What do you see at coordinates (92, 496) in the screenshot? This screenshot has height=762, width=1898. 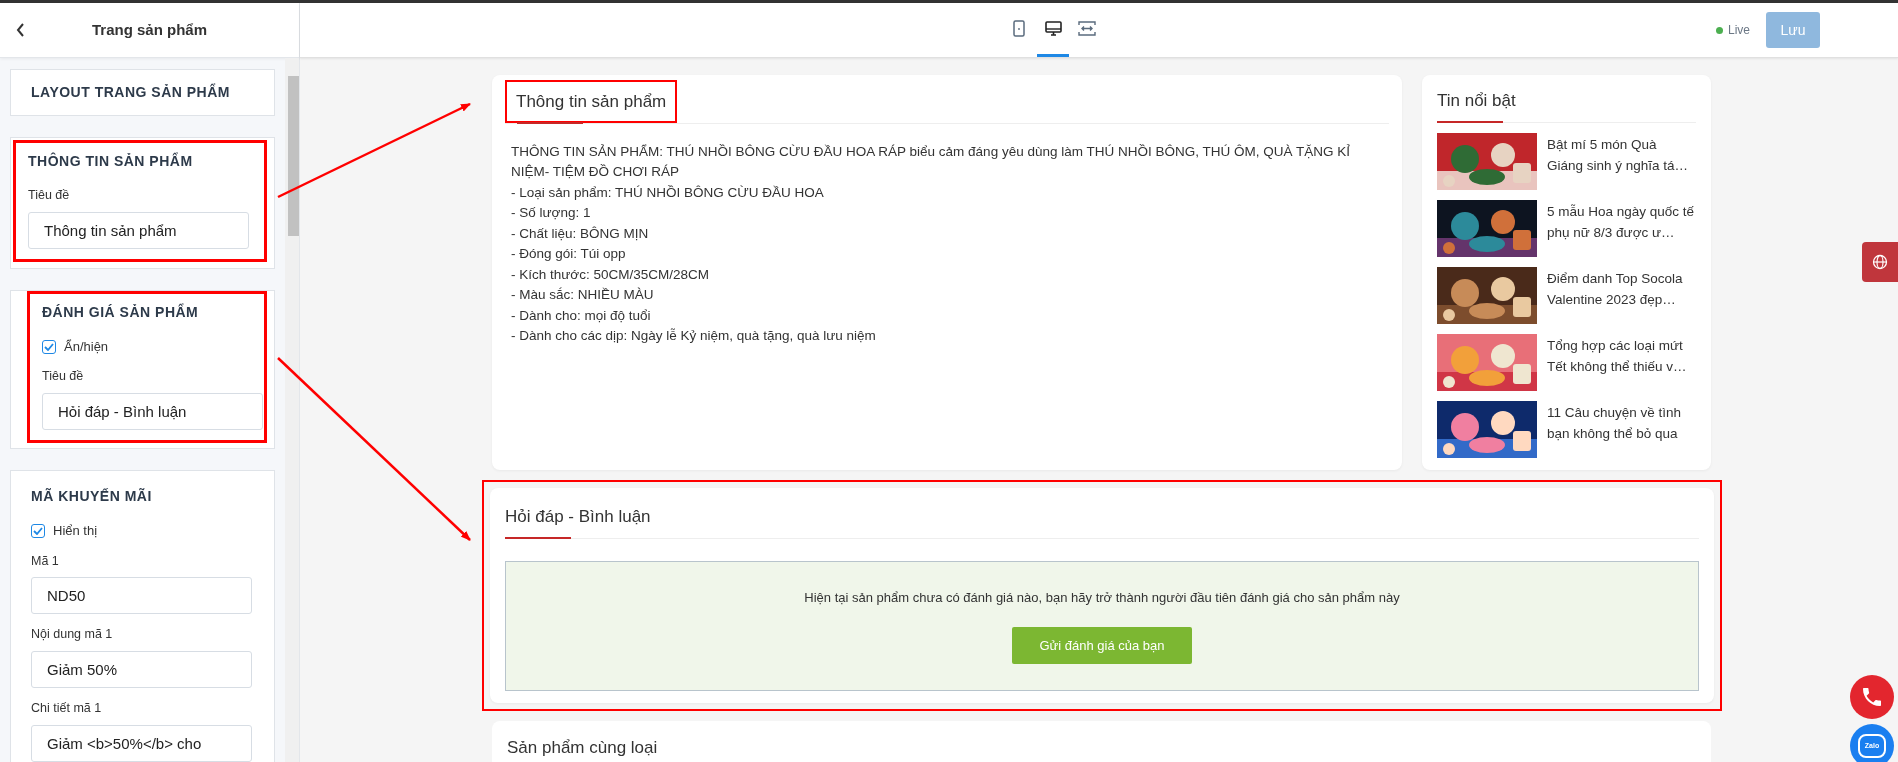 I see `section-title: MÃ KHUYẾN MÃI` at bounding box center [92, 496].